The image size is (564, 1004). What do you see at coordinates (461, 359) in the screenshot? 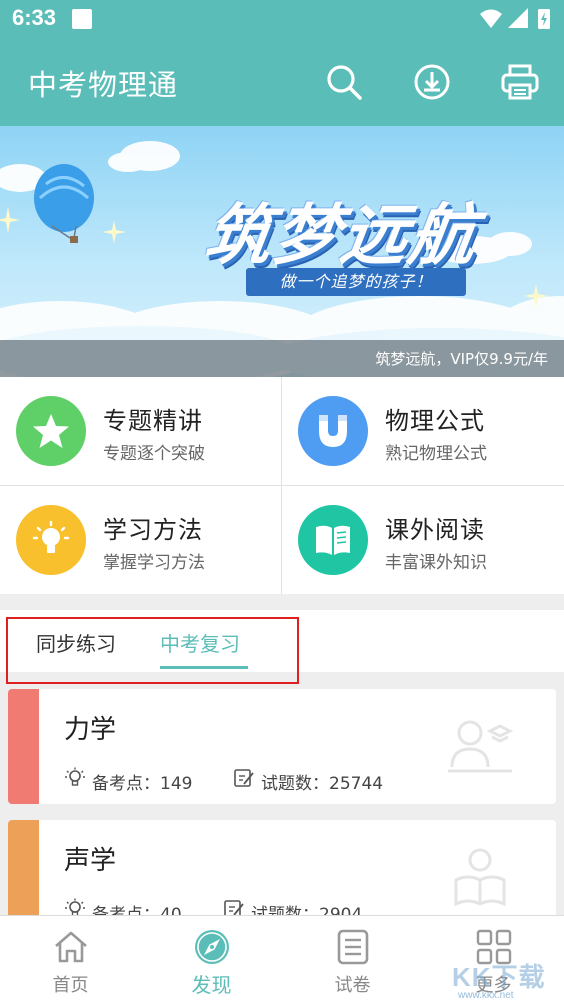
I see `banner-caption: 筑梦远航，VIP仅9.9元/年` at bounding box center [461, 359].